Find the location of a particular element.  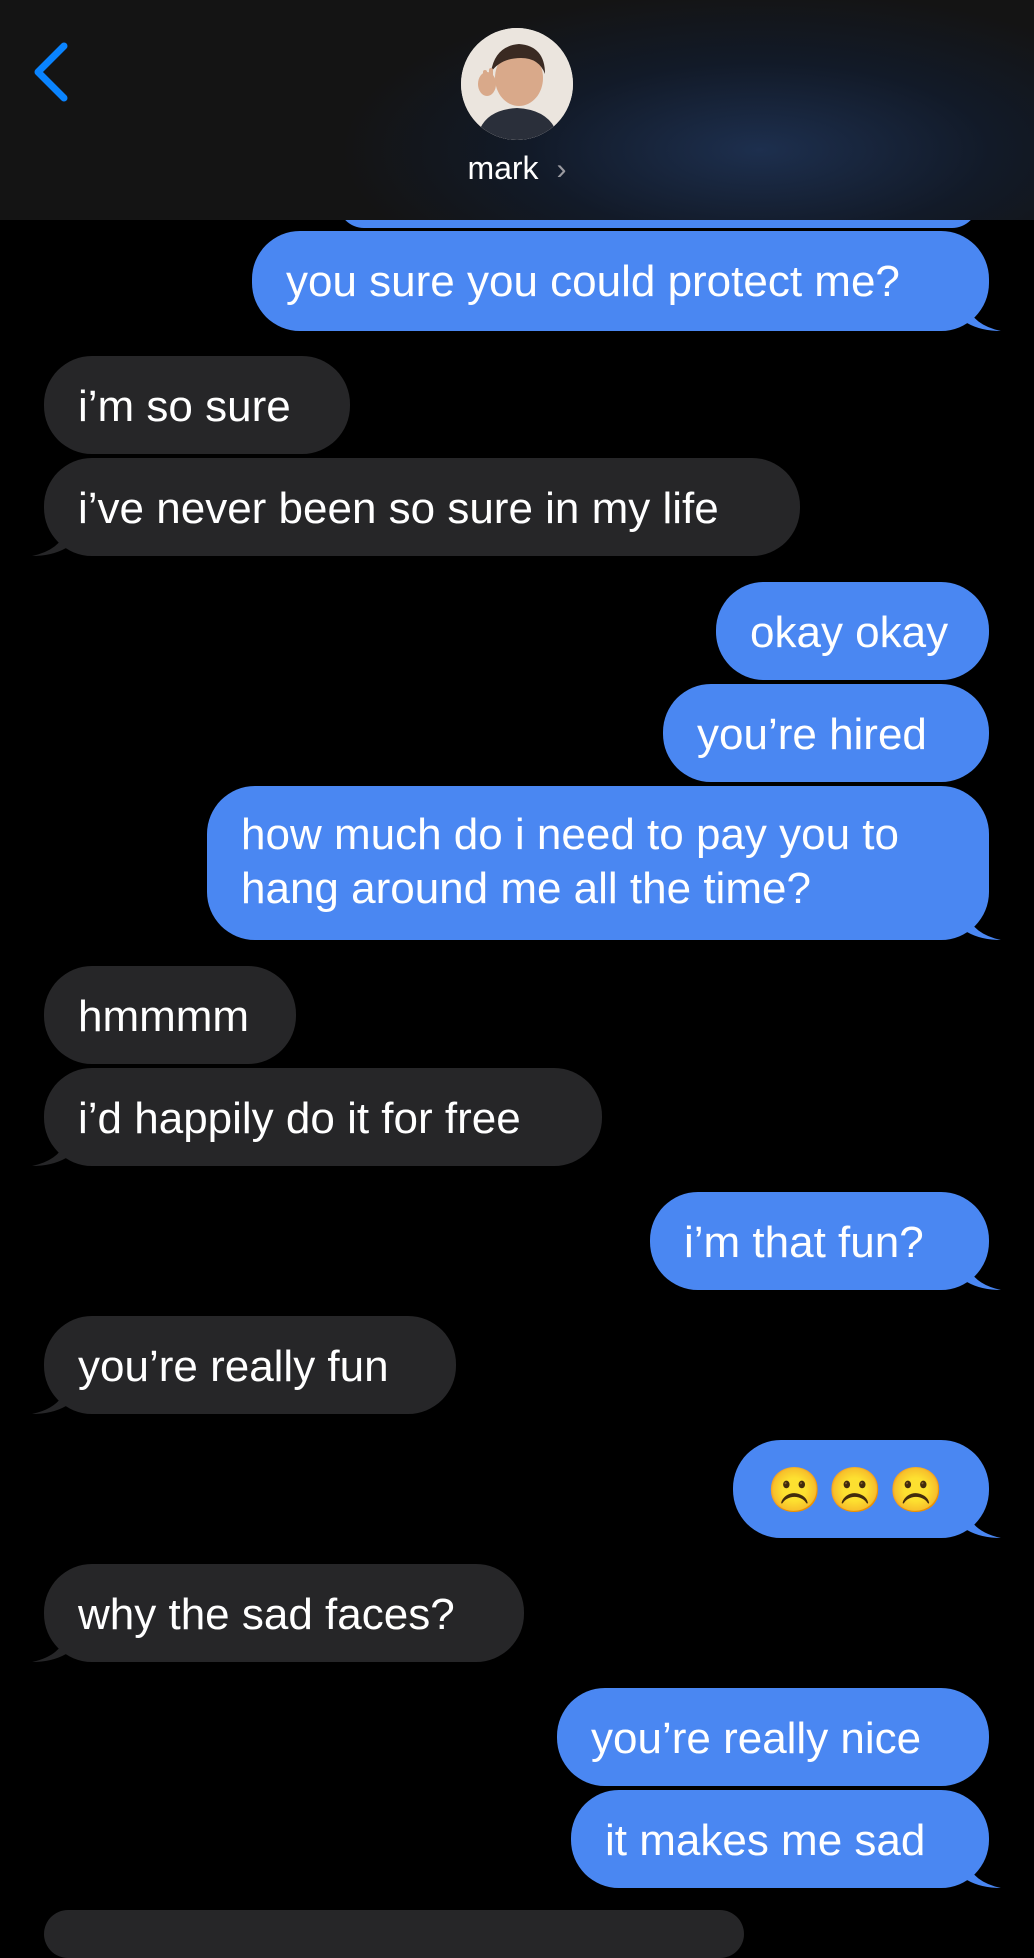

message-bubble-received-partial is located at coordinates (394, 1934).